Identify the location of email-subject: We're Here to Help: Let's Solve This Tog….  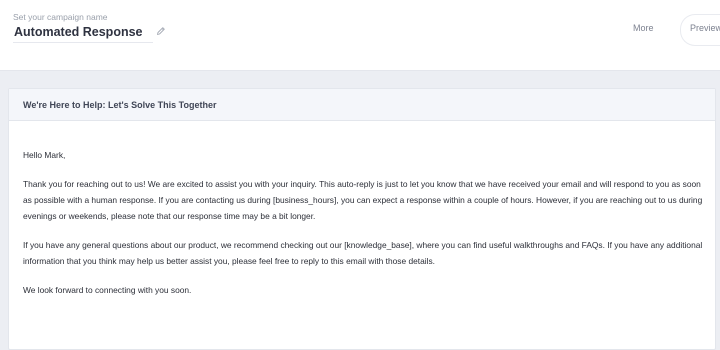
(120, 105).